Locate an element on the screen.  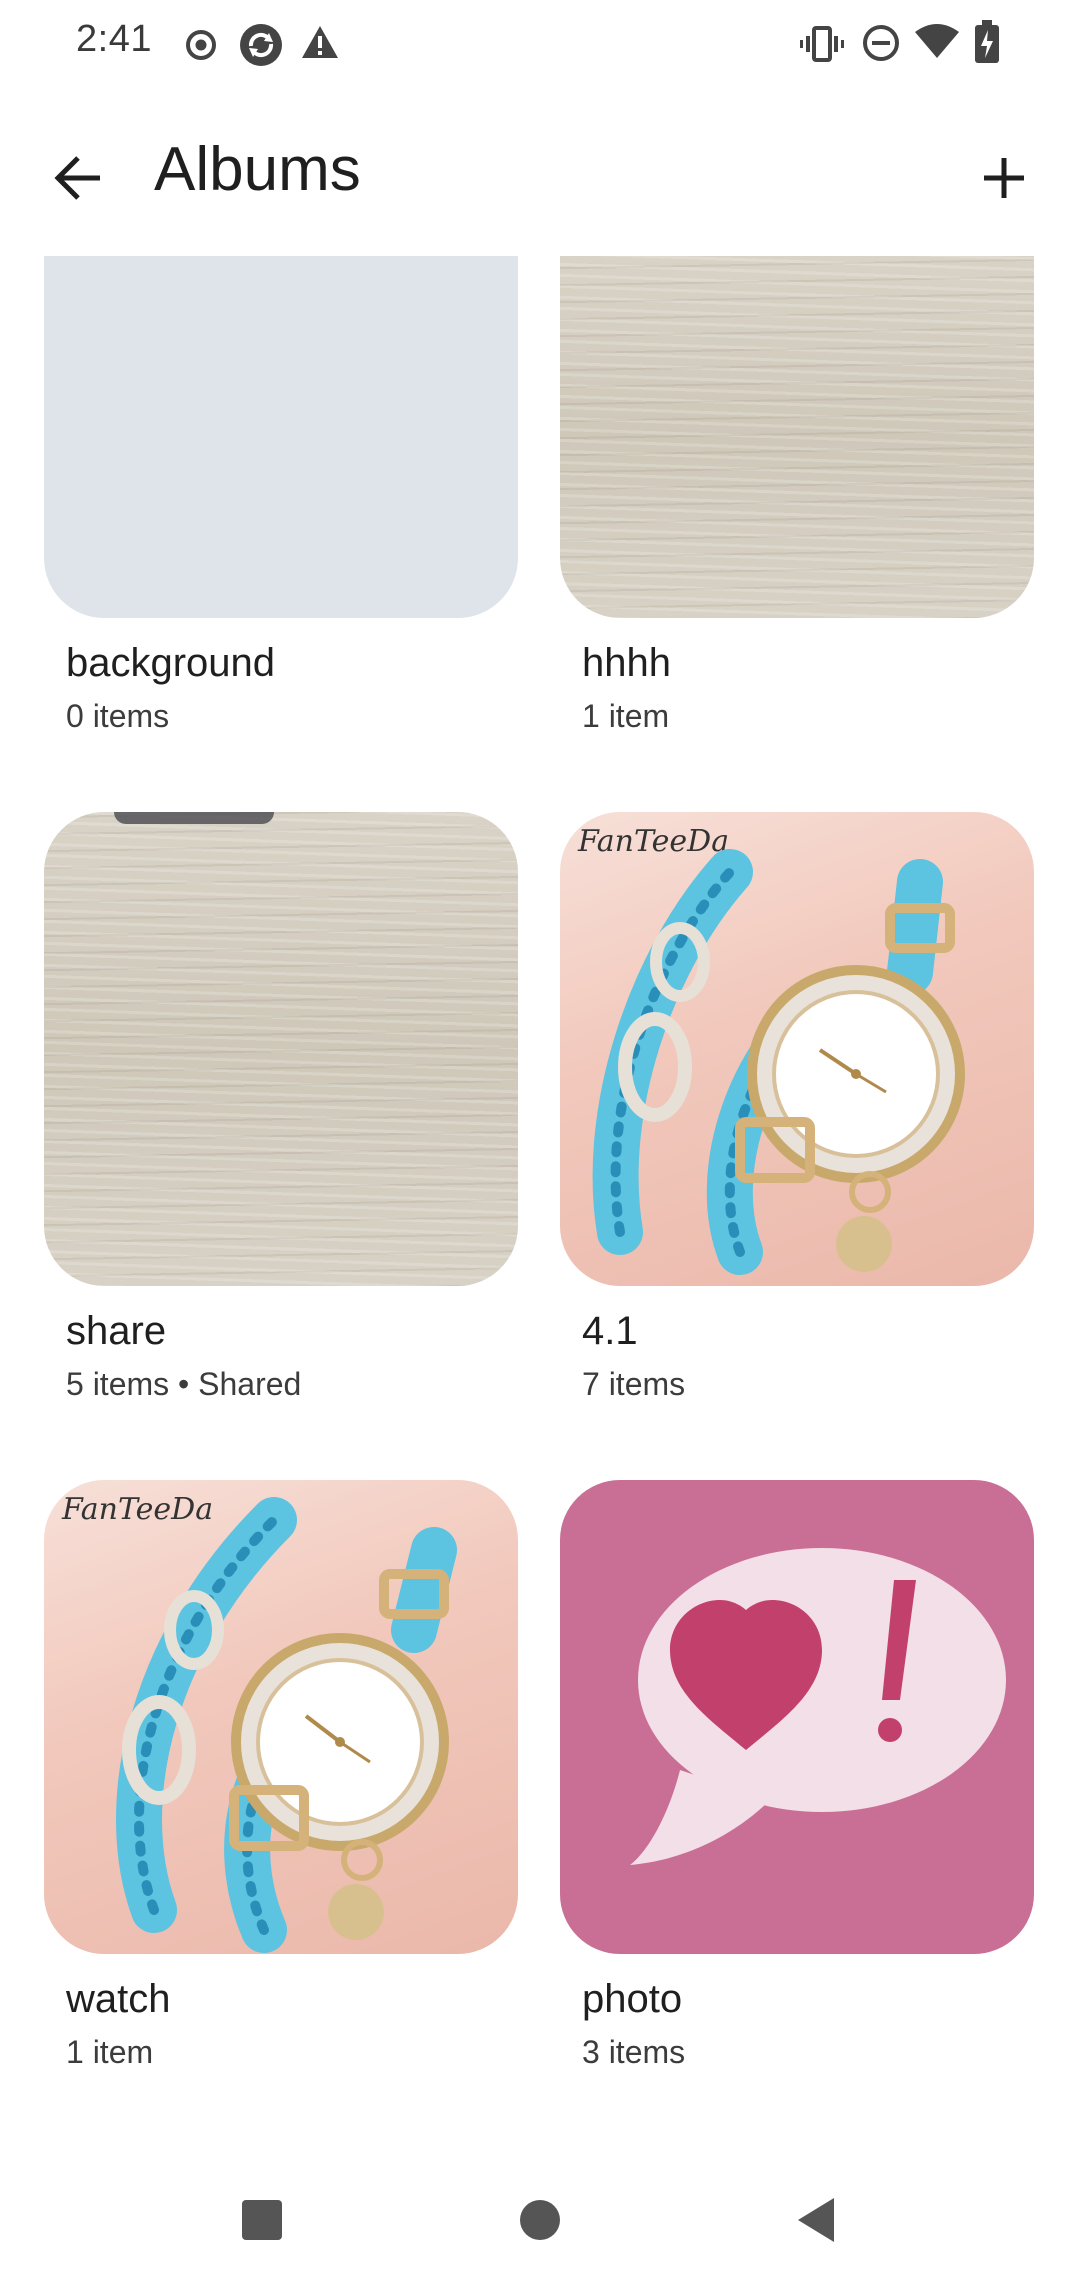
album-card-hhhh: hhhh 1 item is located at coordinates (797, 496).